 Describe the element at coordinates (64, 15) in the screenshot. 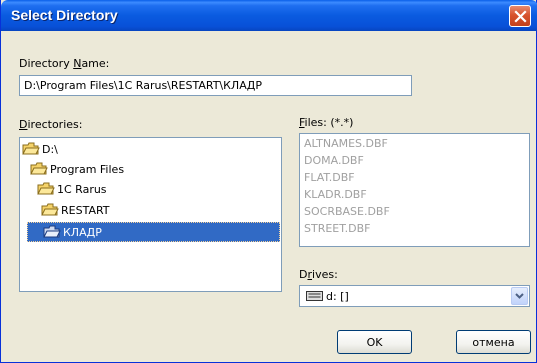

I see `dialog-title: Select Directory` at that location.